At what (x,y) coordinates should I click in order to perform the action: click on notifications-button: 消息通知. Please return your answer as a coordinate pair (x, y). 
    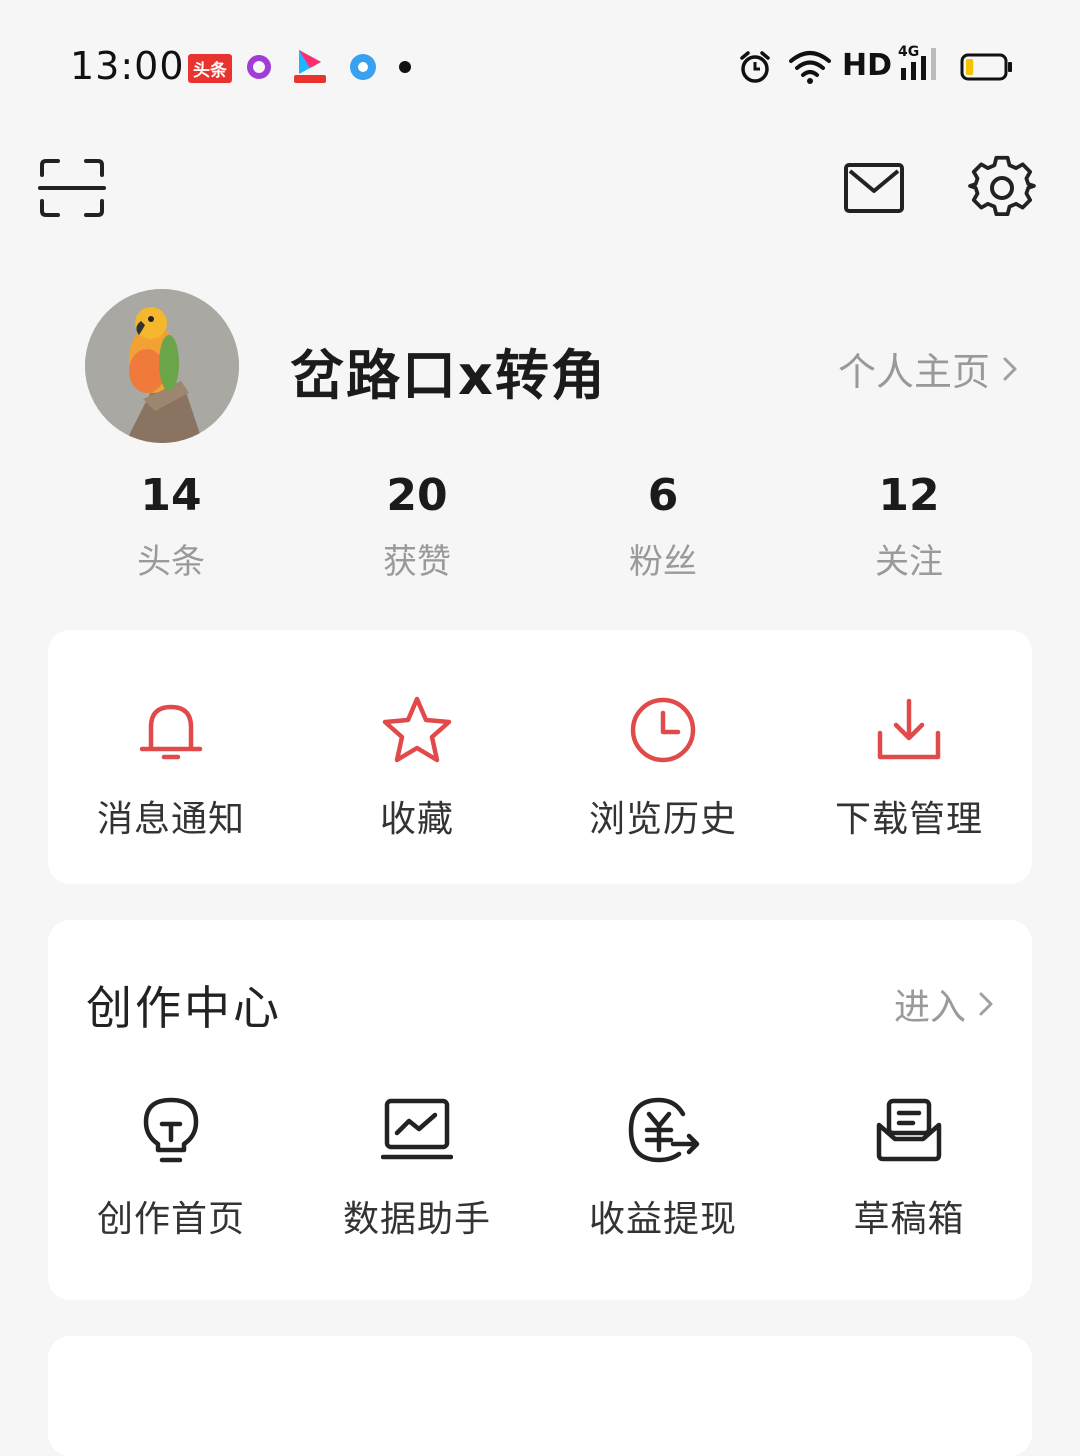
    Looking at the image, I should click on (171, 767).